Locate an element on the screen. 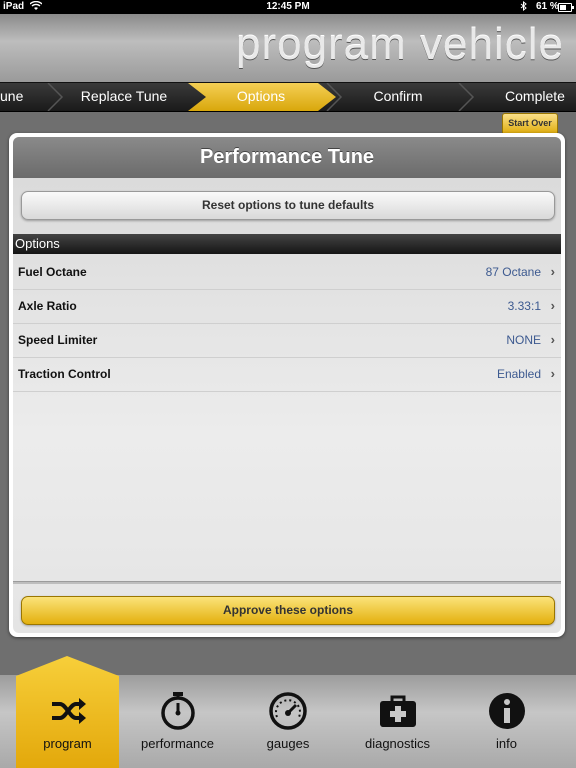  option-label: Fuel Octane is located at coordinates (52, 272).